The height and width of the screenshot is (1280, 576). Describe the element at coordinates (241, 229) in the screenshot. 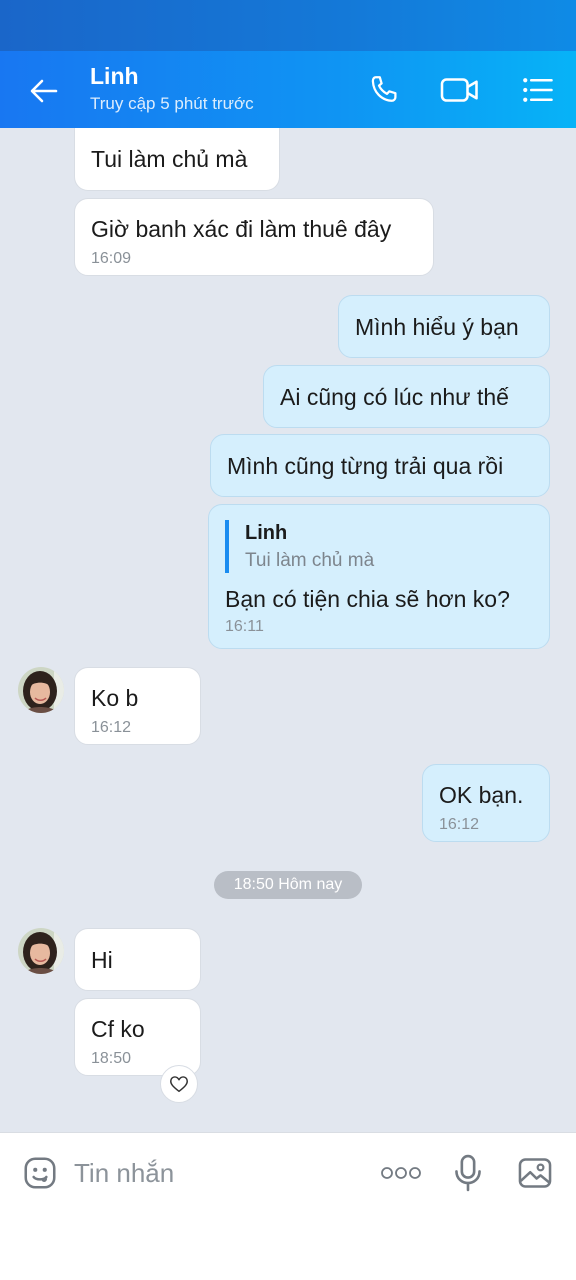

I see `message-text: Giờ banh xác đi làm thuê đây` at that location.